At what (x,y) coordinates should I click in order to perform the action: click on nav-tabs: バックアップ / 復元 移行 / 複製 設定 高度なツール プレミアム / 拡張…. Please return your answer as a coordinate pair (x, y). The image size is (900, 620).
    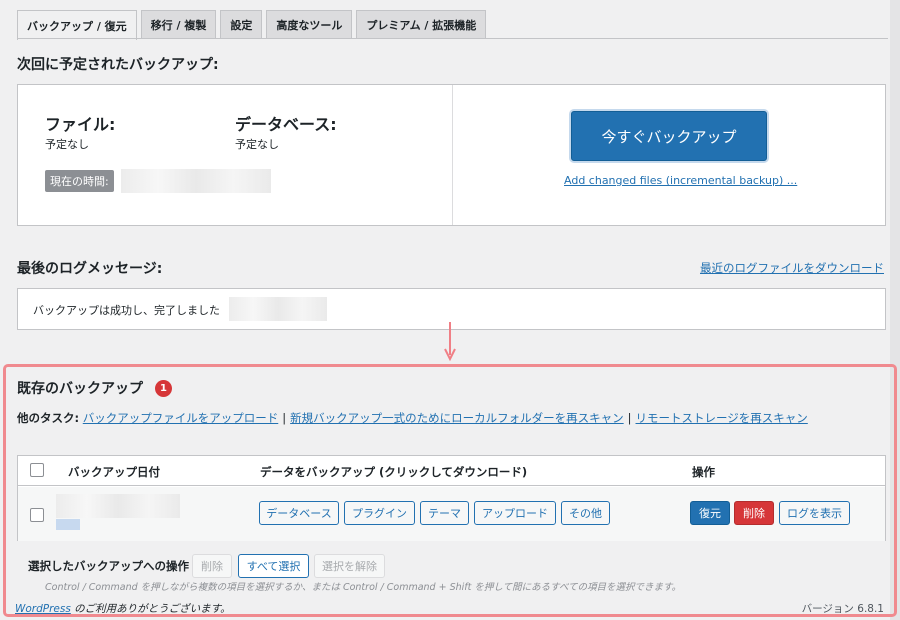
    Looking at the image, I should click on (252, 25).